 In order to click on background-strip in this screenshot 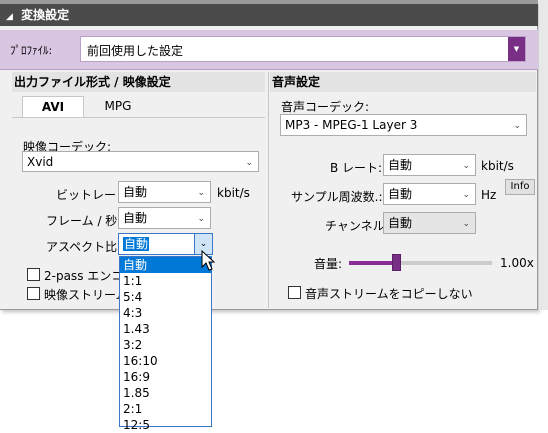, I will do `click(543, 155)`.